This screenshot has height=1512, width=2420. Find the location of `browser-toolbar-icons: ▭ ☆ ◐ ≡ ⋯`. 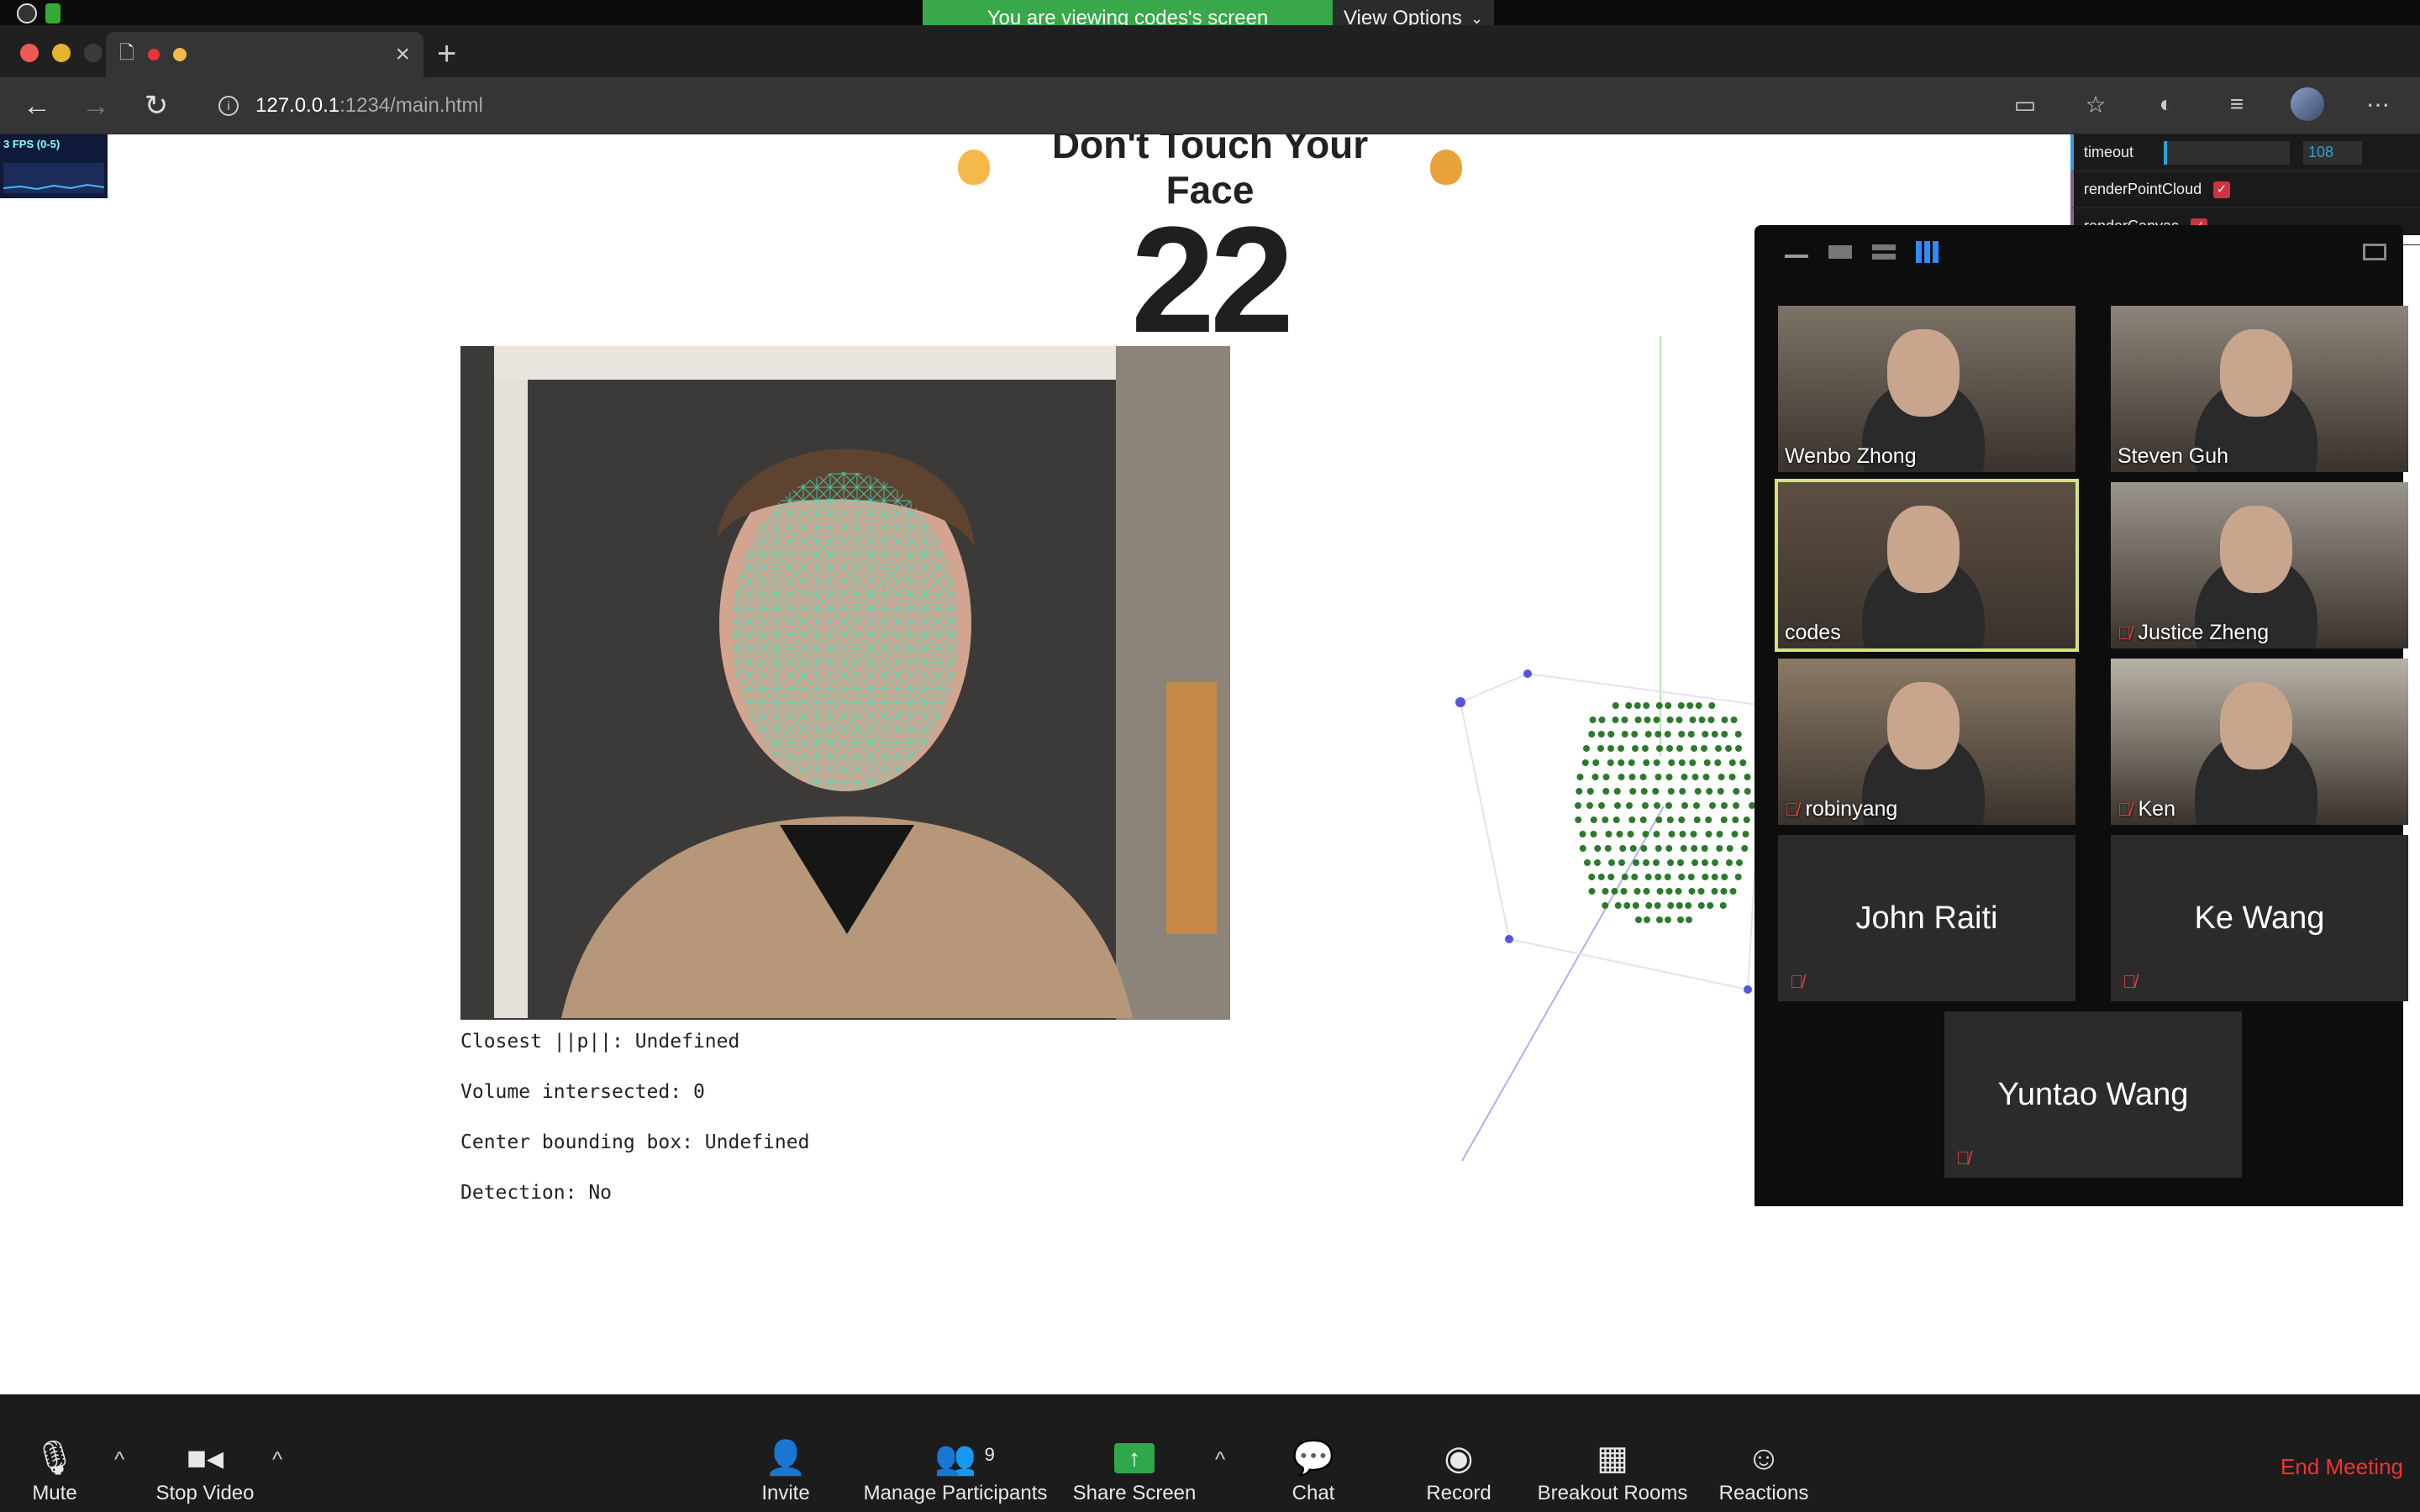

browser-toolbar-icons: ▭ ☆ ◐ ≡ ⋯ is located at coordinates (2202, 104).